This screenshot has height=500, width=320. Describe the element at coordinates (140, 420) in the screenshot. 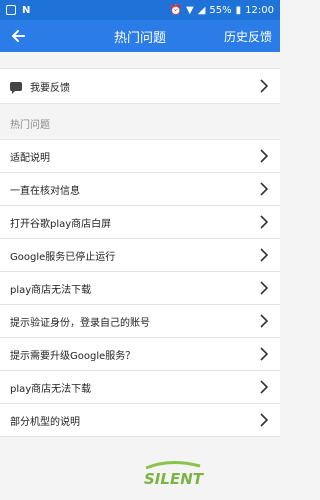

I see `list-item: 部分机型的说明` at that location.